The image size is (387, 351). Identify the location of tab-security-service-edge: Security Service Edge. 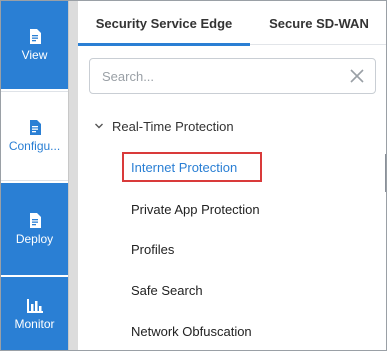
(164, 23).